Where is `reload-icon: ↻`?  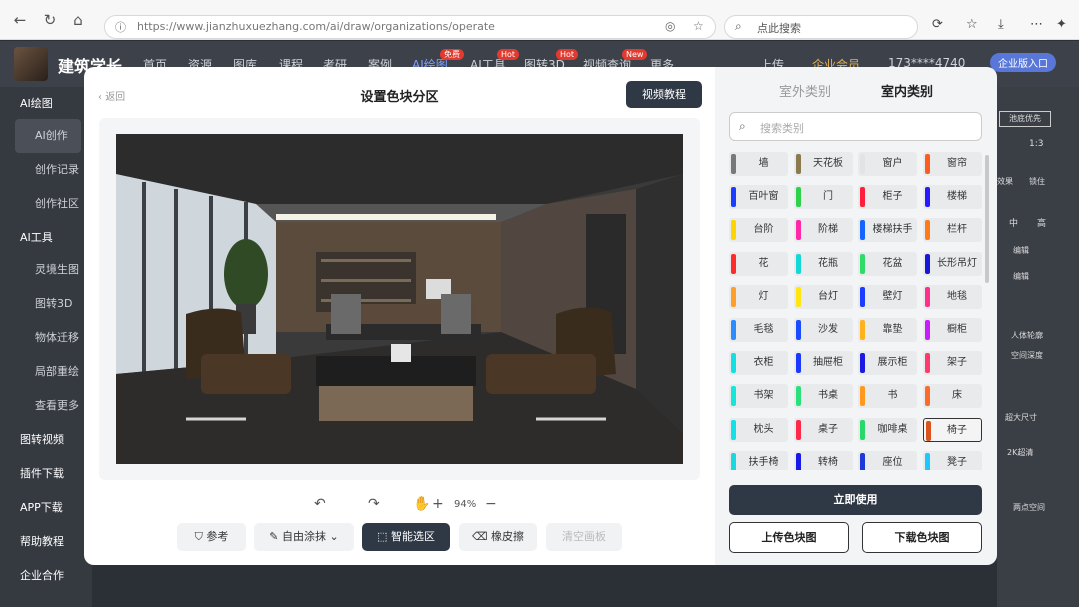
reload-icon: ↻ is located at coordinates (50, 20).